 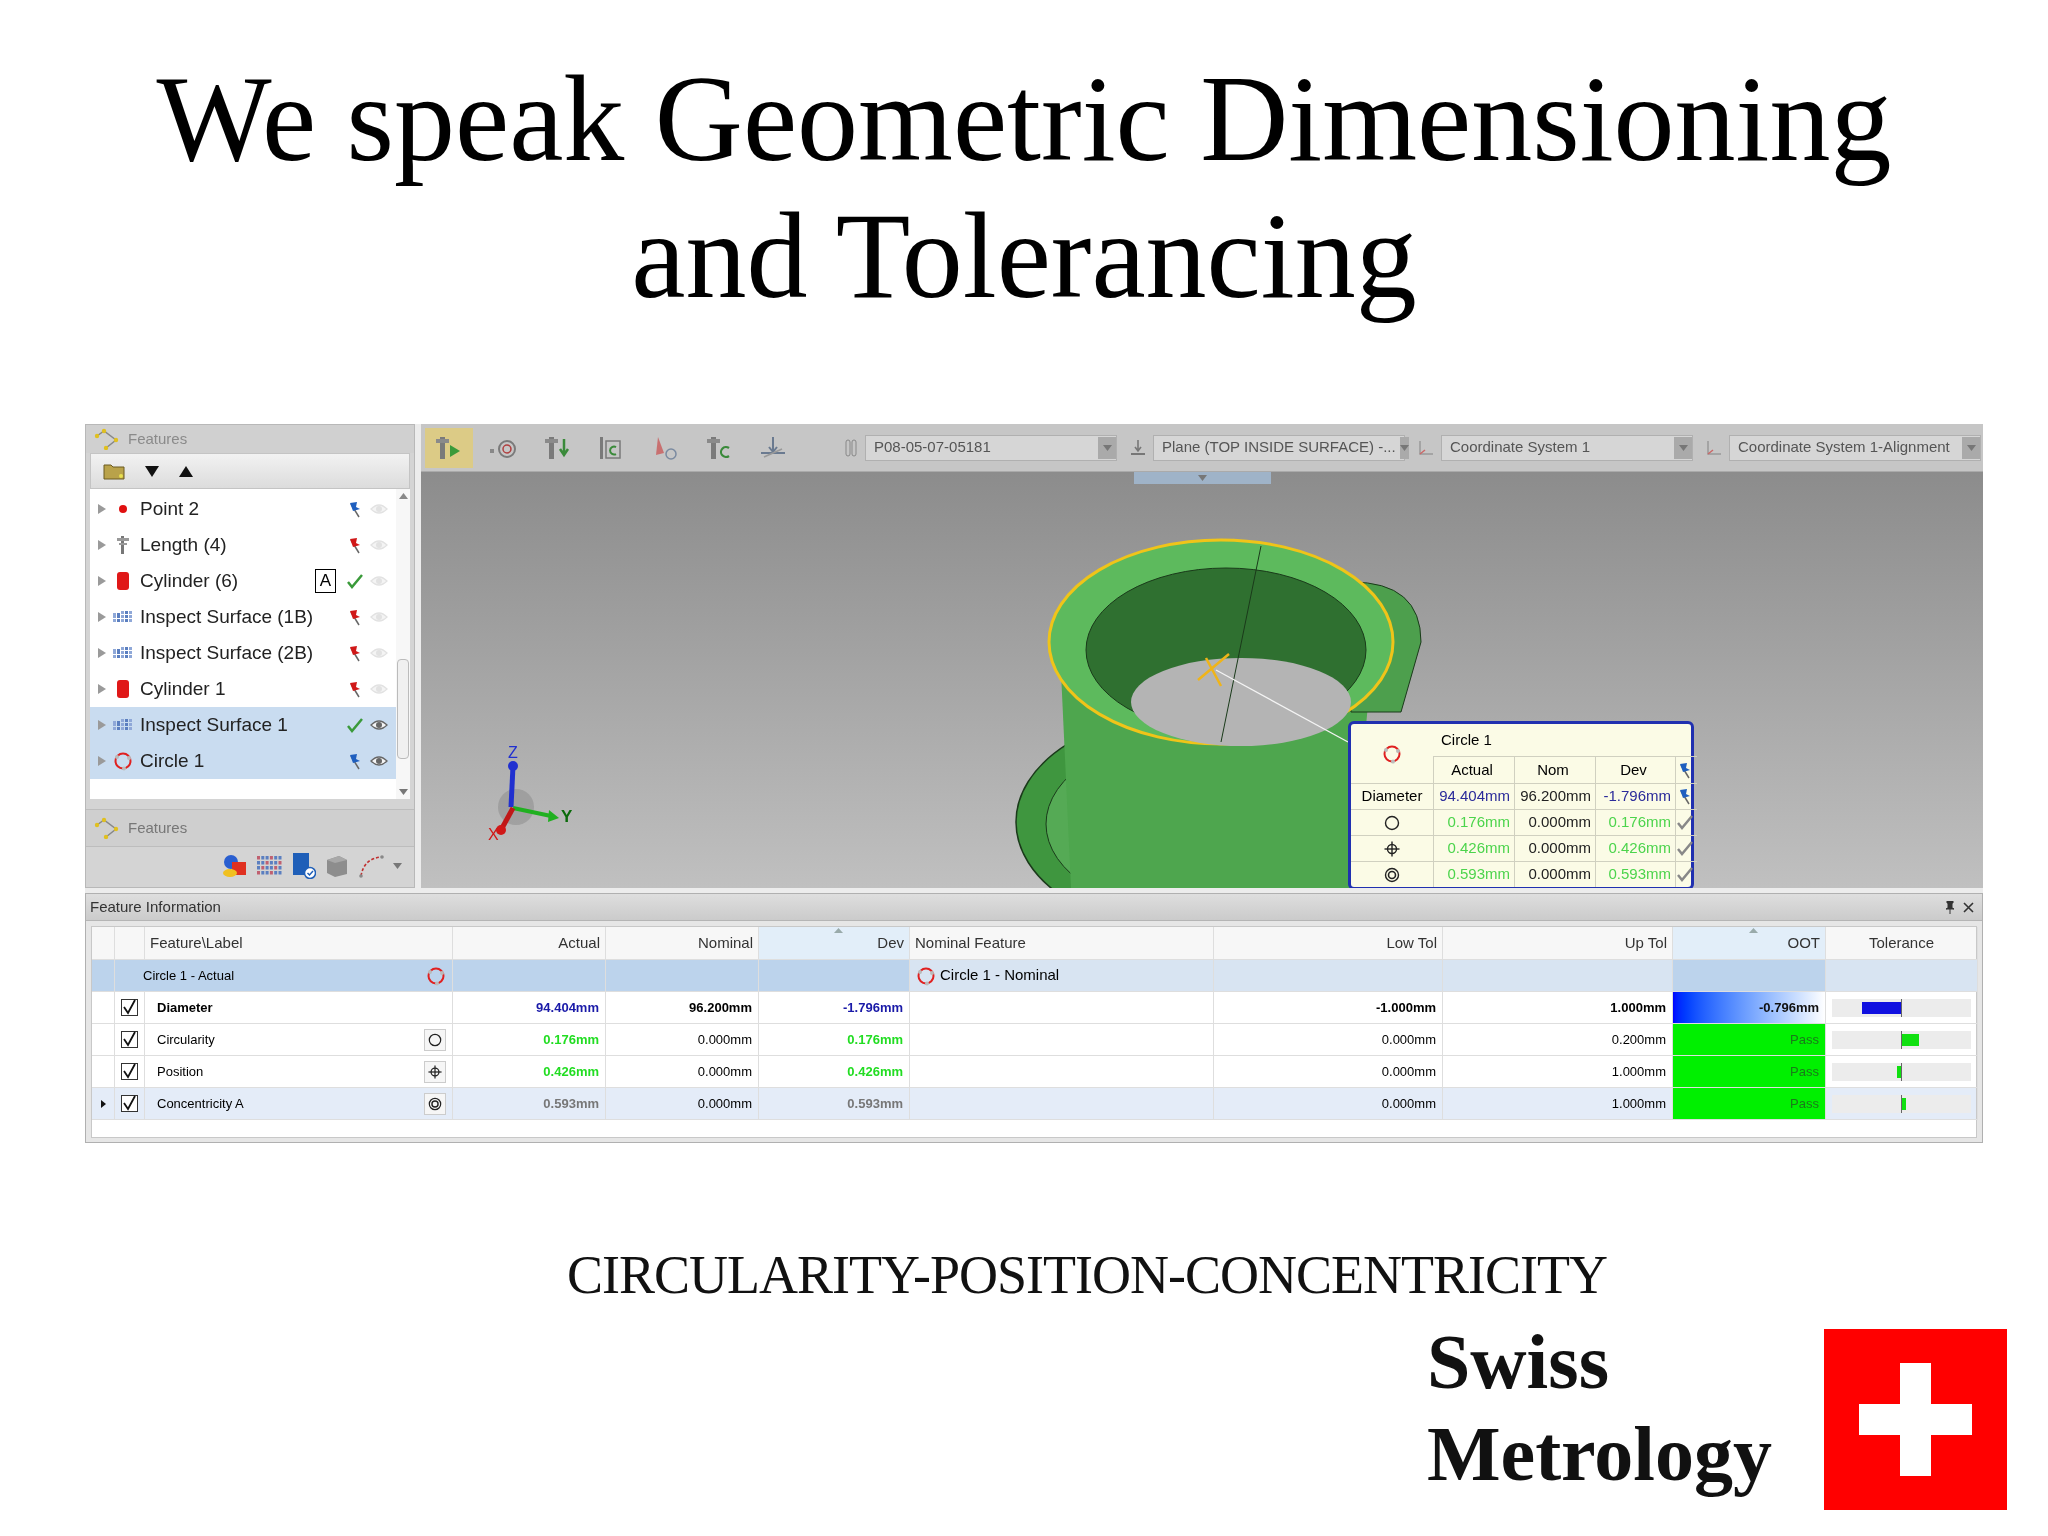 I want to click on oot-value: -0.796mm, so click(x=1749, y=1008).